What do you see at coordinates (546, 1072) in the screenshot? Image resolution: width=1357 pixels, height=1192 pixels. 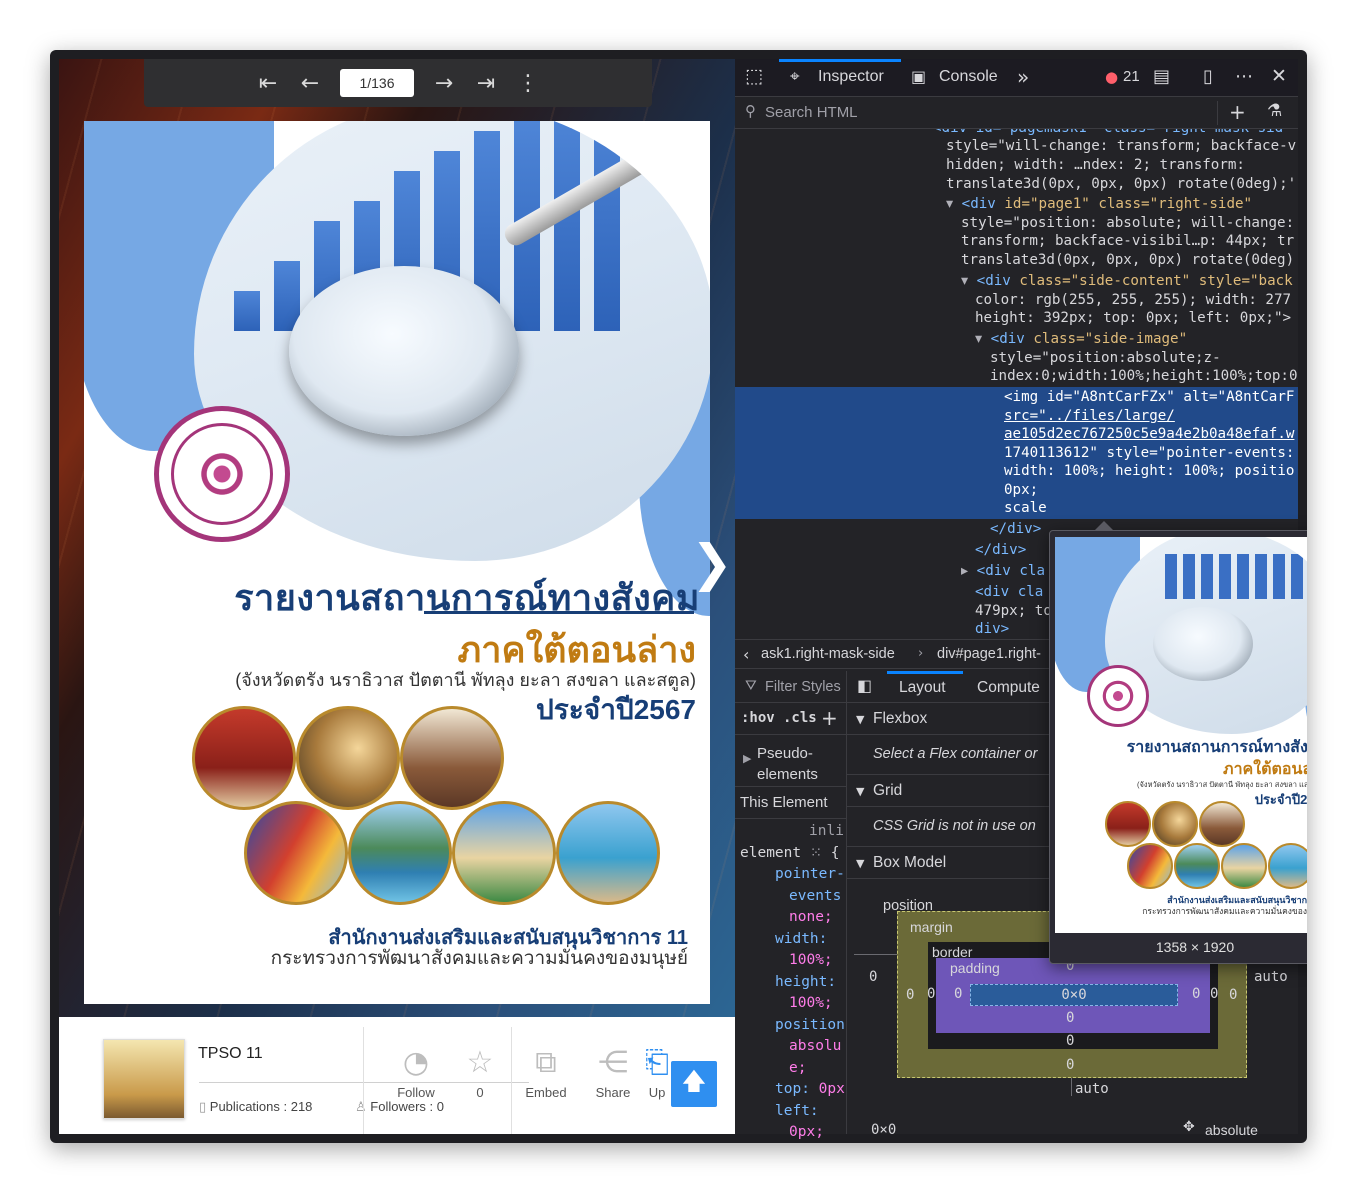 I see `embed-button: ⧉ Embed` at bounding box center [546, 1072].